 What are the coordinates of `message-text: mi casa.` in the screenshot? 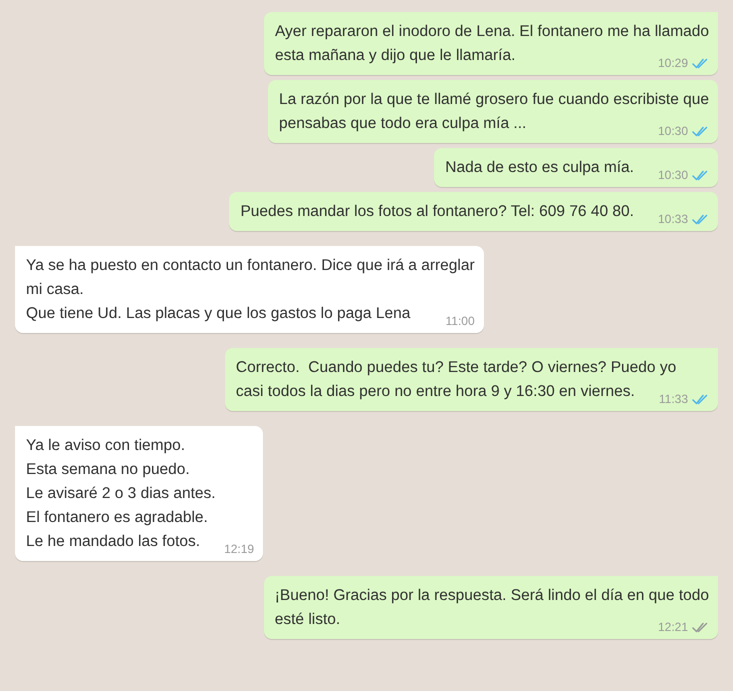 It's located at (55, 290).